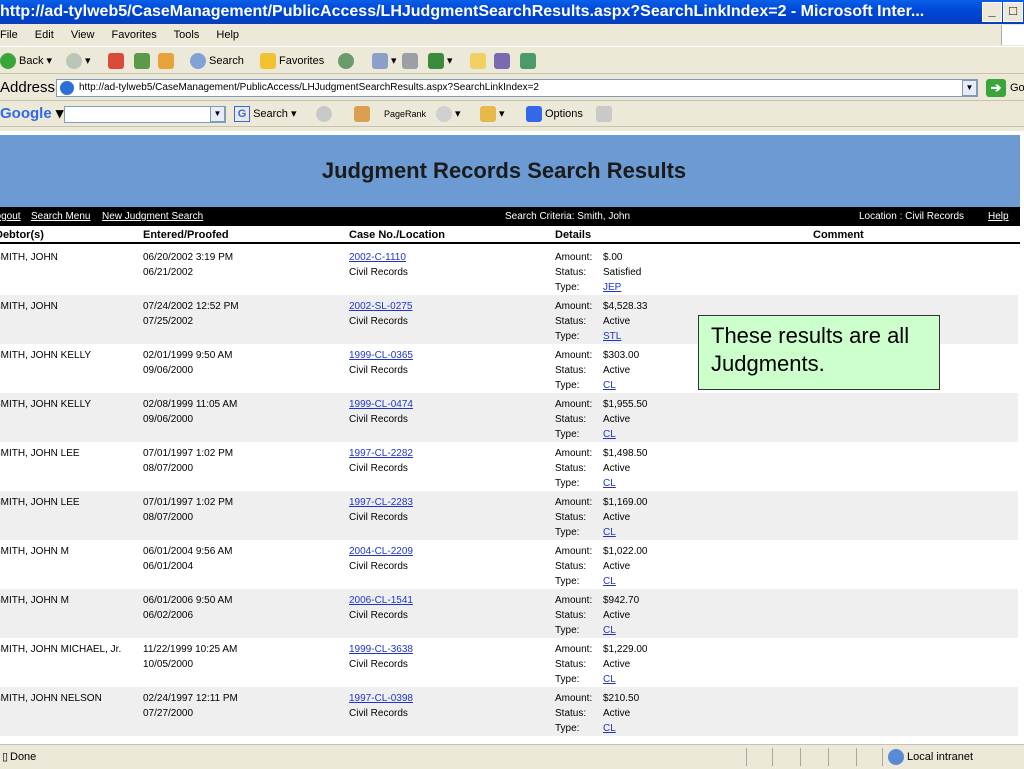 The image size is (1024, 769). Describe the element at coordinates (992, 12) in the screenshot. I see `minimize-button: _` at that location.